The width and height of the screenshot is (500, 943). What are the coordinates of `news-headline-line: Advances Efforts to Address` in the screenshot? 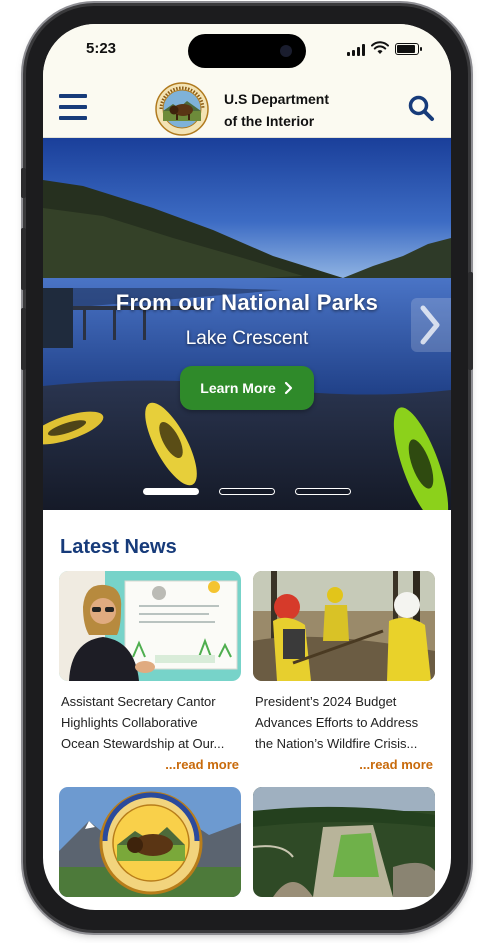 It's located at (337, 722).